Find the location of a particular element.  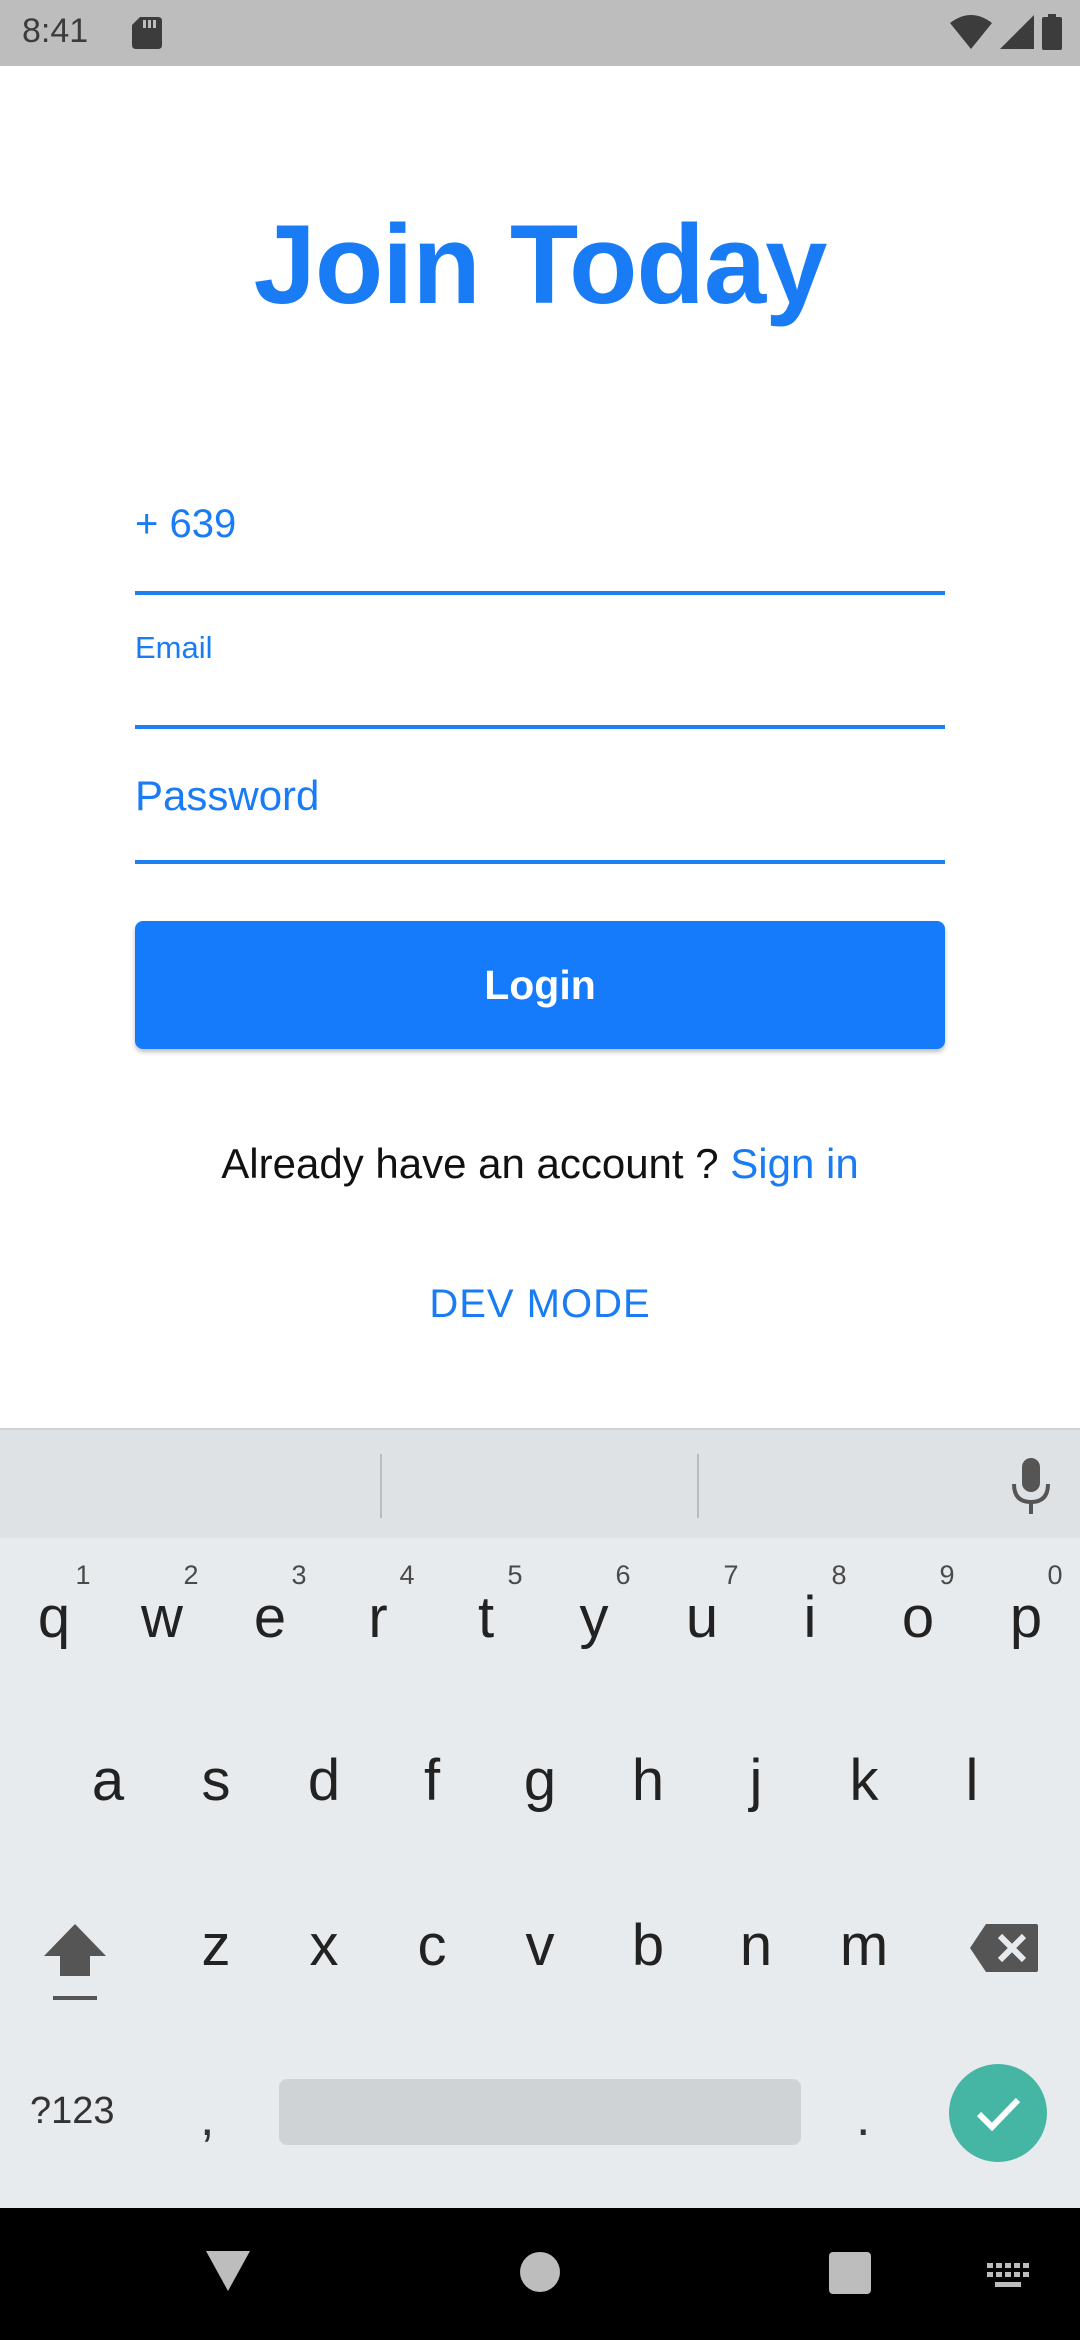

enter-key is located at coordinates (998, 2113).